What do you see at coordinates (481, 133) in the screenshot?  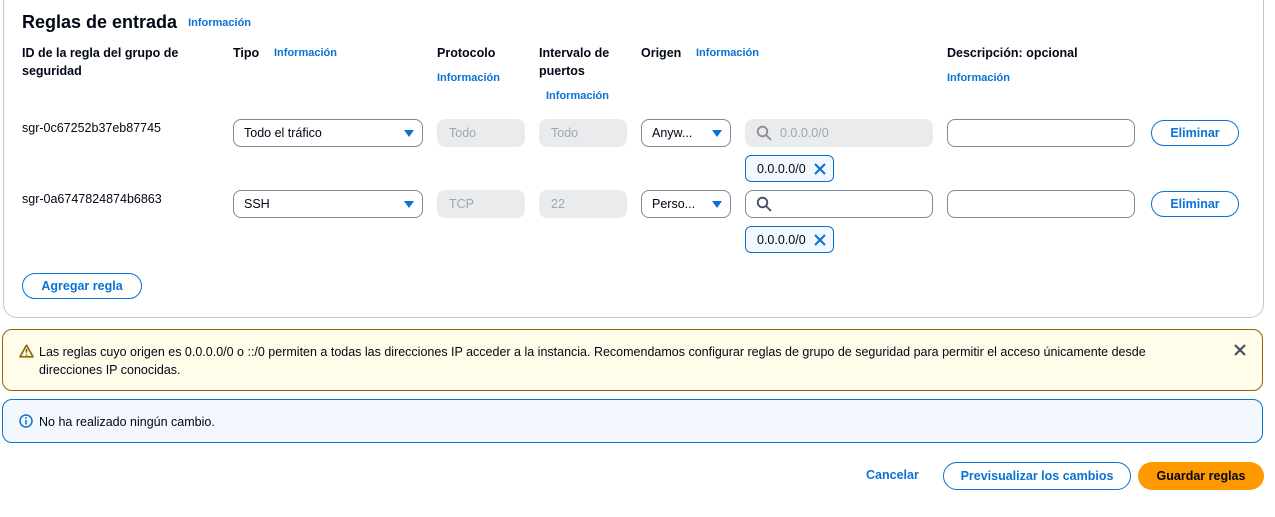 I see `protocol-field: Todo` at bounding box center [481, 133].